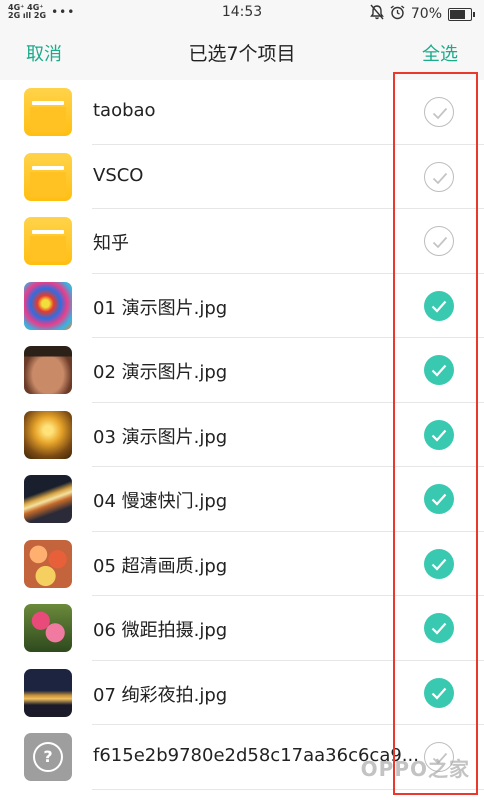 The width and height of the screenshot is (484, 800). Describe the element at coordinates (376, 14) in the screenshot. I see `bell-off-icon` at that location.